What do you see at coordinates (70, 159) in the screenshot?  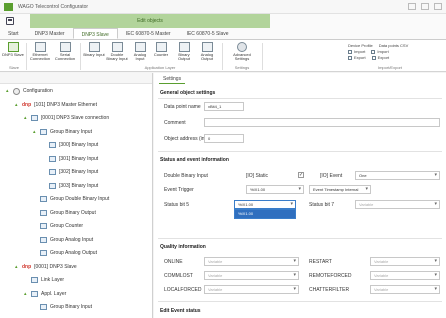 I see `tree-item: [301] Binary Input` at bounding box center [70, 159].